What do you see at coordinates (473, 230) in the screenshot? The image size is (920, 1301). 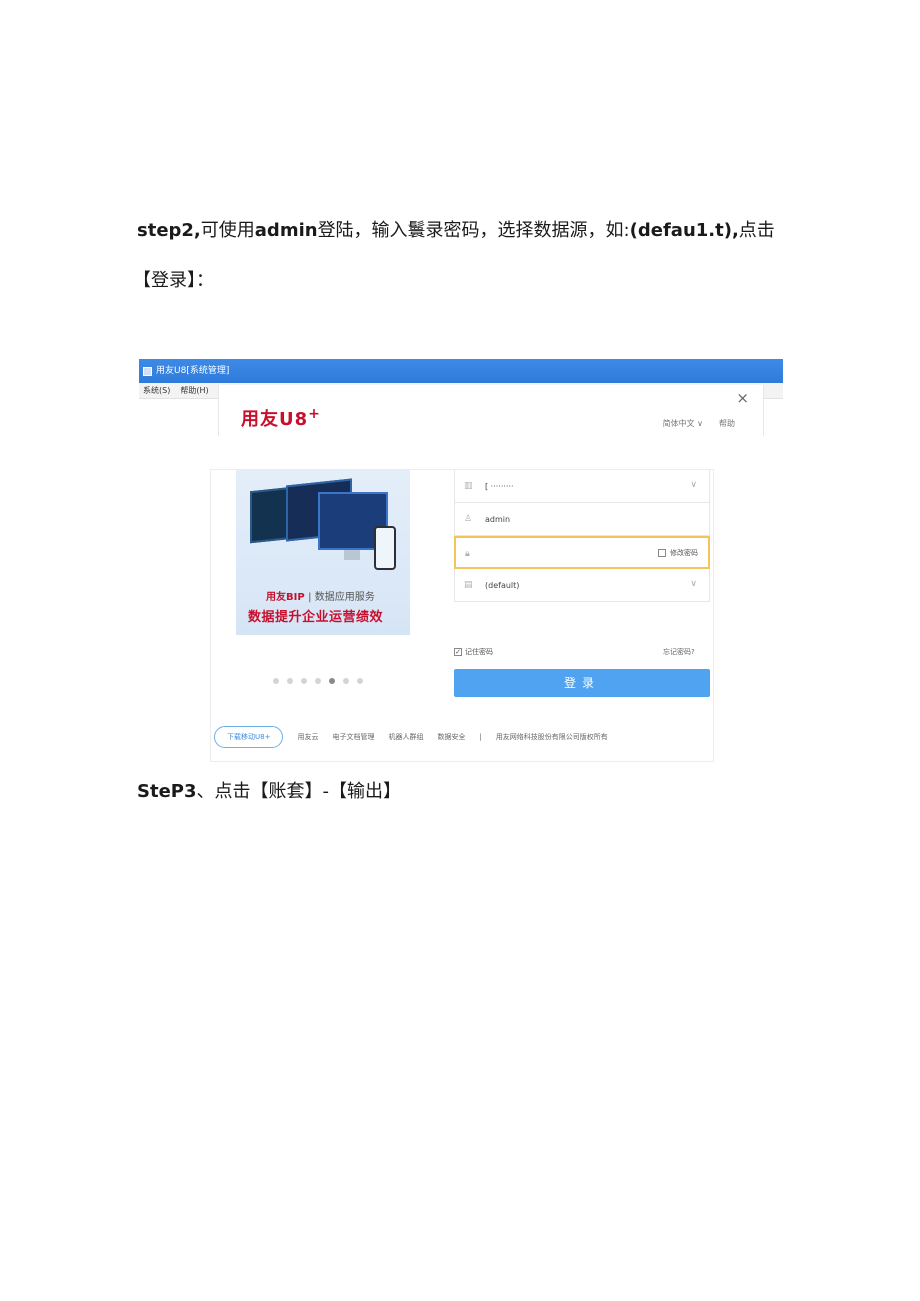 I see `instruction-text: 登陆，输入鬟录密码，选择数据源，如:` at bounding box center [473, 230].